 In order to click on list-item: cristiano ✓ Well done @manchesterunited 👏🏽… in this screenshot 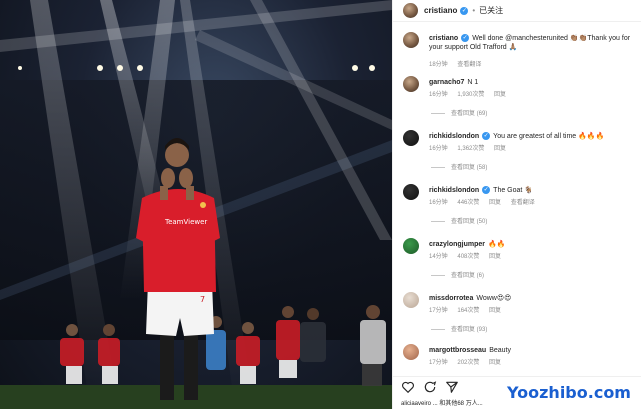, I will do `click(521, 50)`.